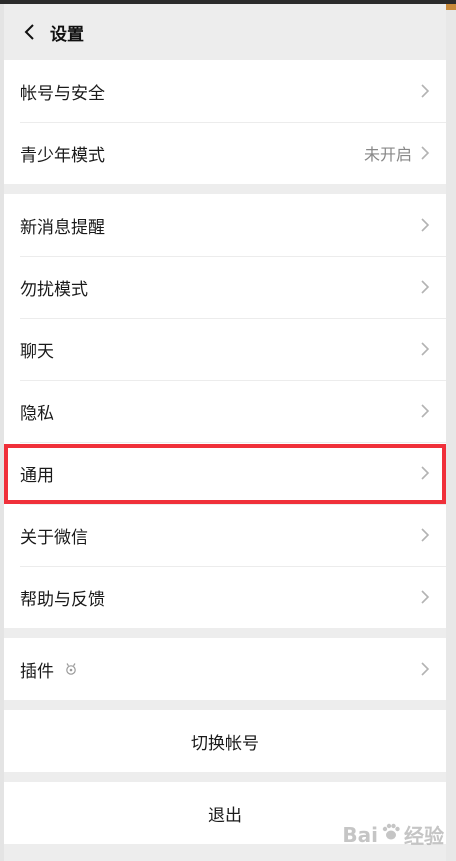  Describe the element at coordinates (37, 351) in the screenshot. I see `settings-item-label: 聊天` at that location.